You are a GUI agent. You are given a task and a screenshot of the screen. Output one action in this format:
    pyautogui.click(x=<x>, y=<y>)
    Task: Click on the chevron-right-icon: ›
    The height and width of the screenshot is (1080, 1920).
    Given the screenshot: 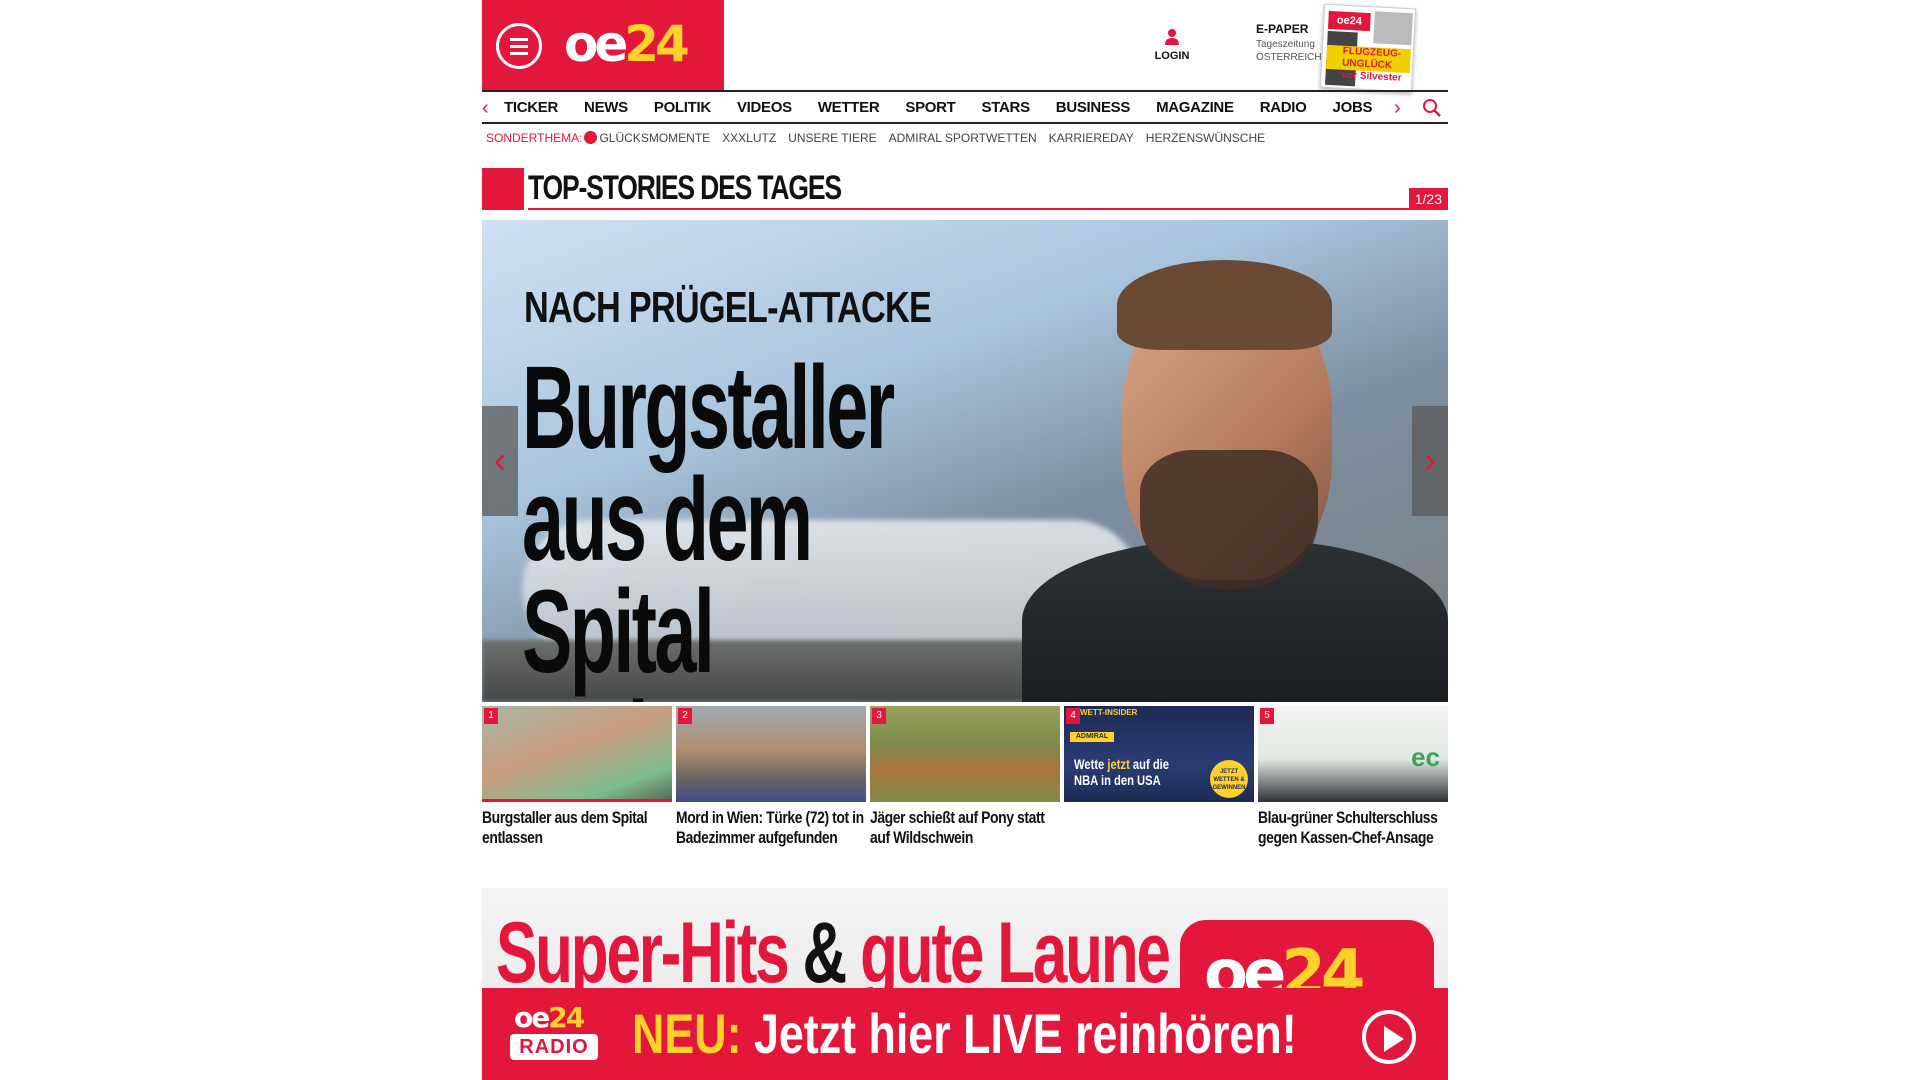 What is the action you would take?
    pyautogui.click(x=1430, y=459)
    